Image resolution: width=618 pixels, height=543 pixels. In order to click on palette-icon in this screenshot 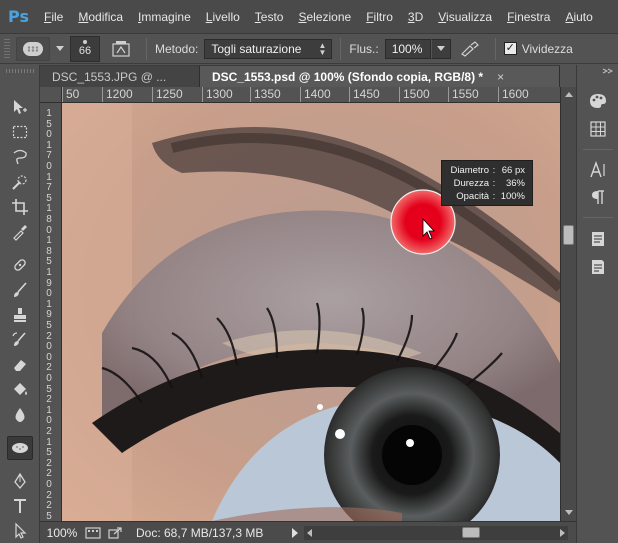, I will do `click(598, 101)`.